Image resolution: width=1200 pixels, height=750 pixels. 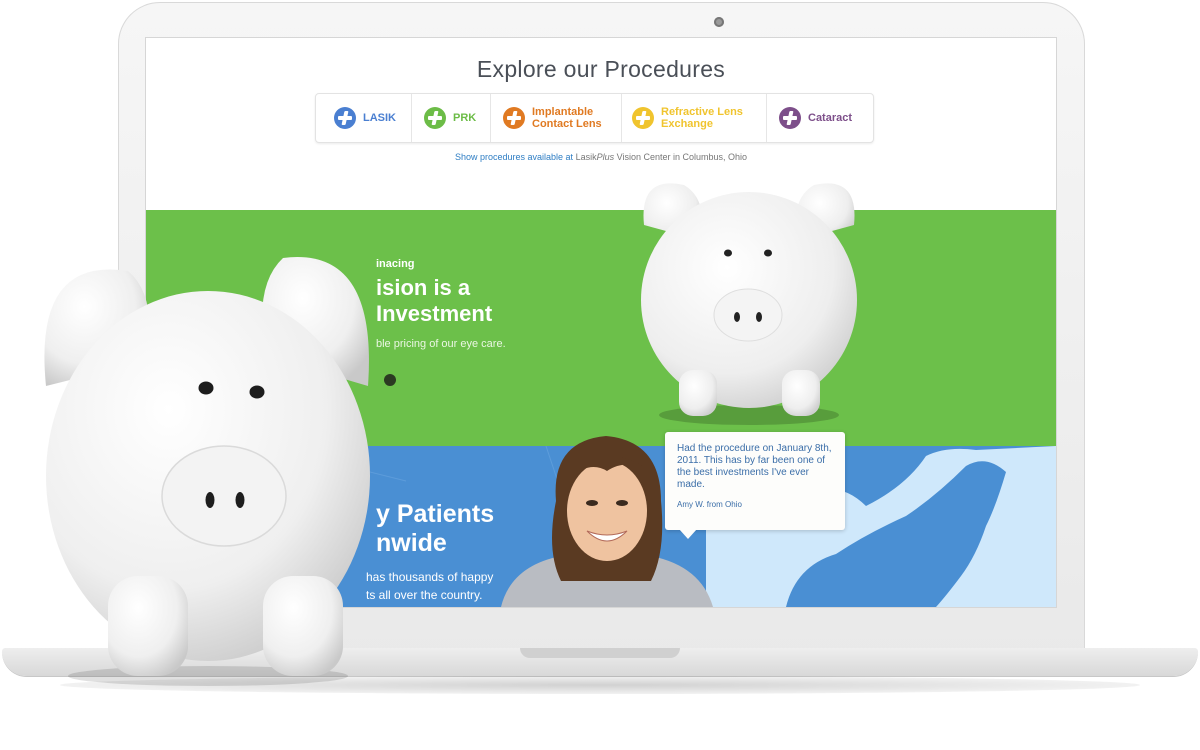 What do you see at coordinates (451, 118) in the screenshot?
I see `procedure-prk: PRK` at bounding box center [451, 118].